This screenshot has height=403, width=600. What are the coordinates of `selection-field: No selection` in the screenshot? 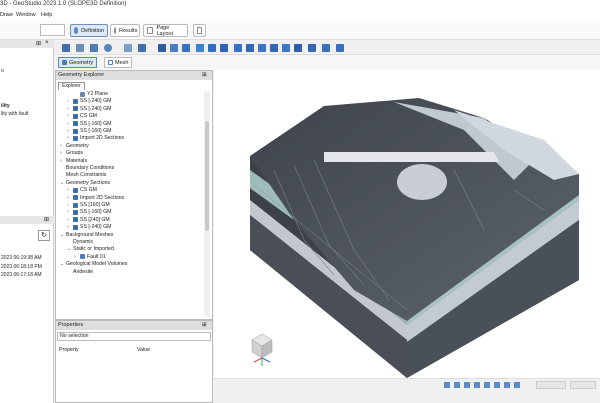 It's located at (134, 336).